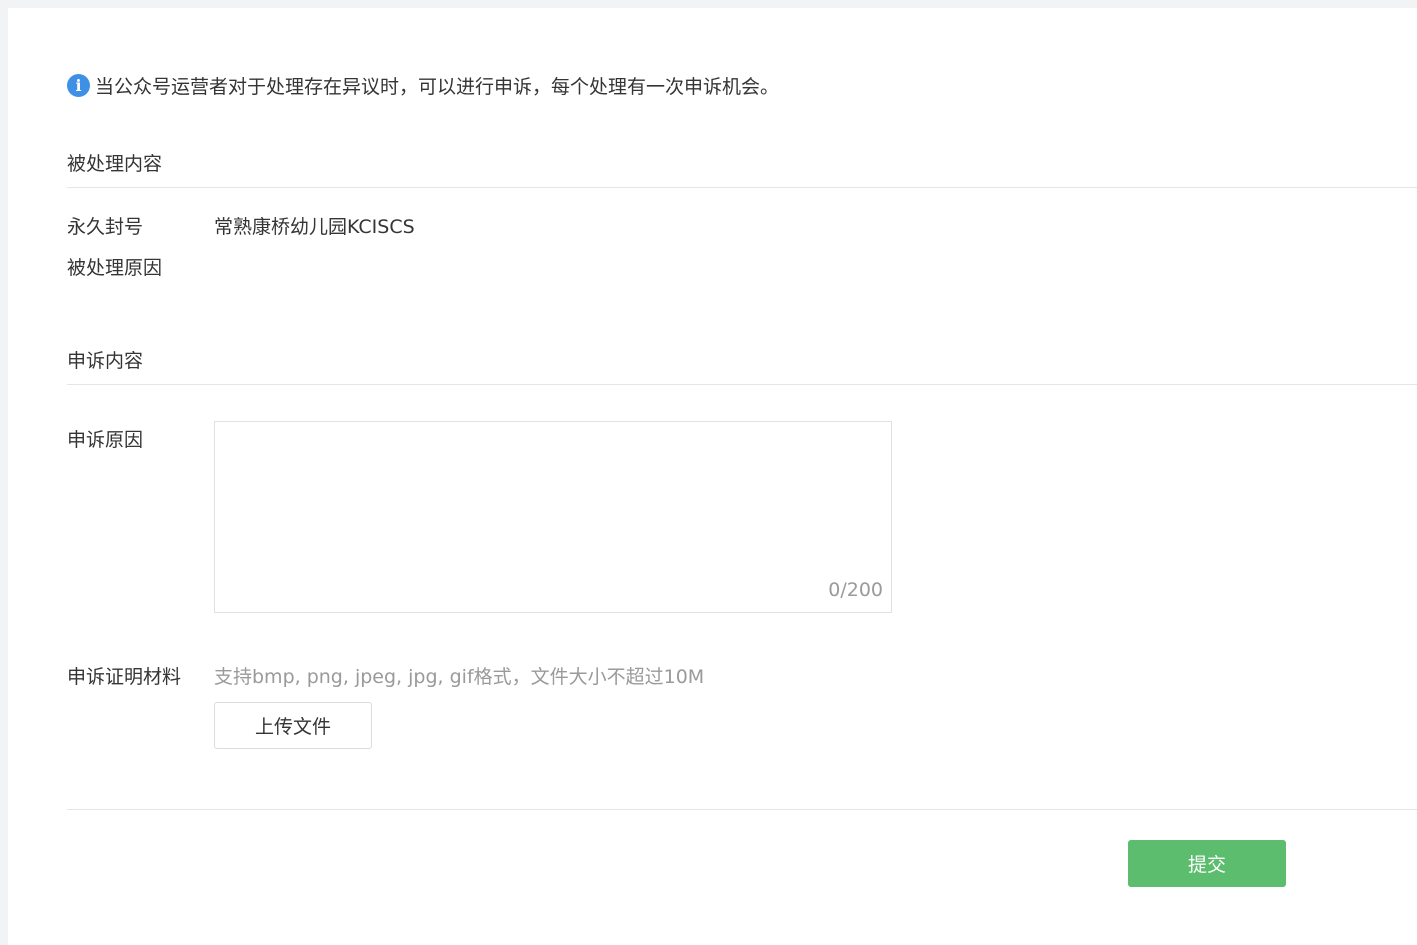 This screenshot has height=945, width=1417. Describe the element at coordinates (1207, 863) in the screenshot. I see `submit-button: 提交` at that location.